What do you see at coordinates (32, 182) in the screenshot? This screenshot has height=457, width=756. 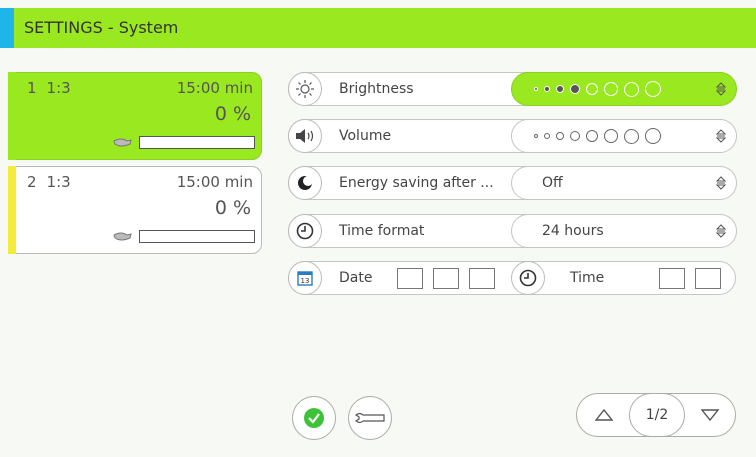 I see `channel-number: 2` at bounding box center [32, 182].